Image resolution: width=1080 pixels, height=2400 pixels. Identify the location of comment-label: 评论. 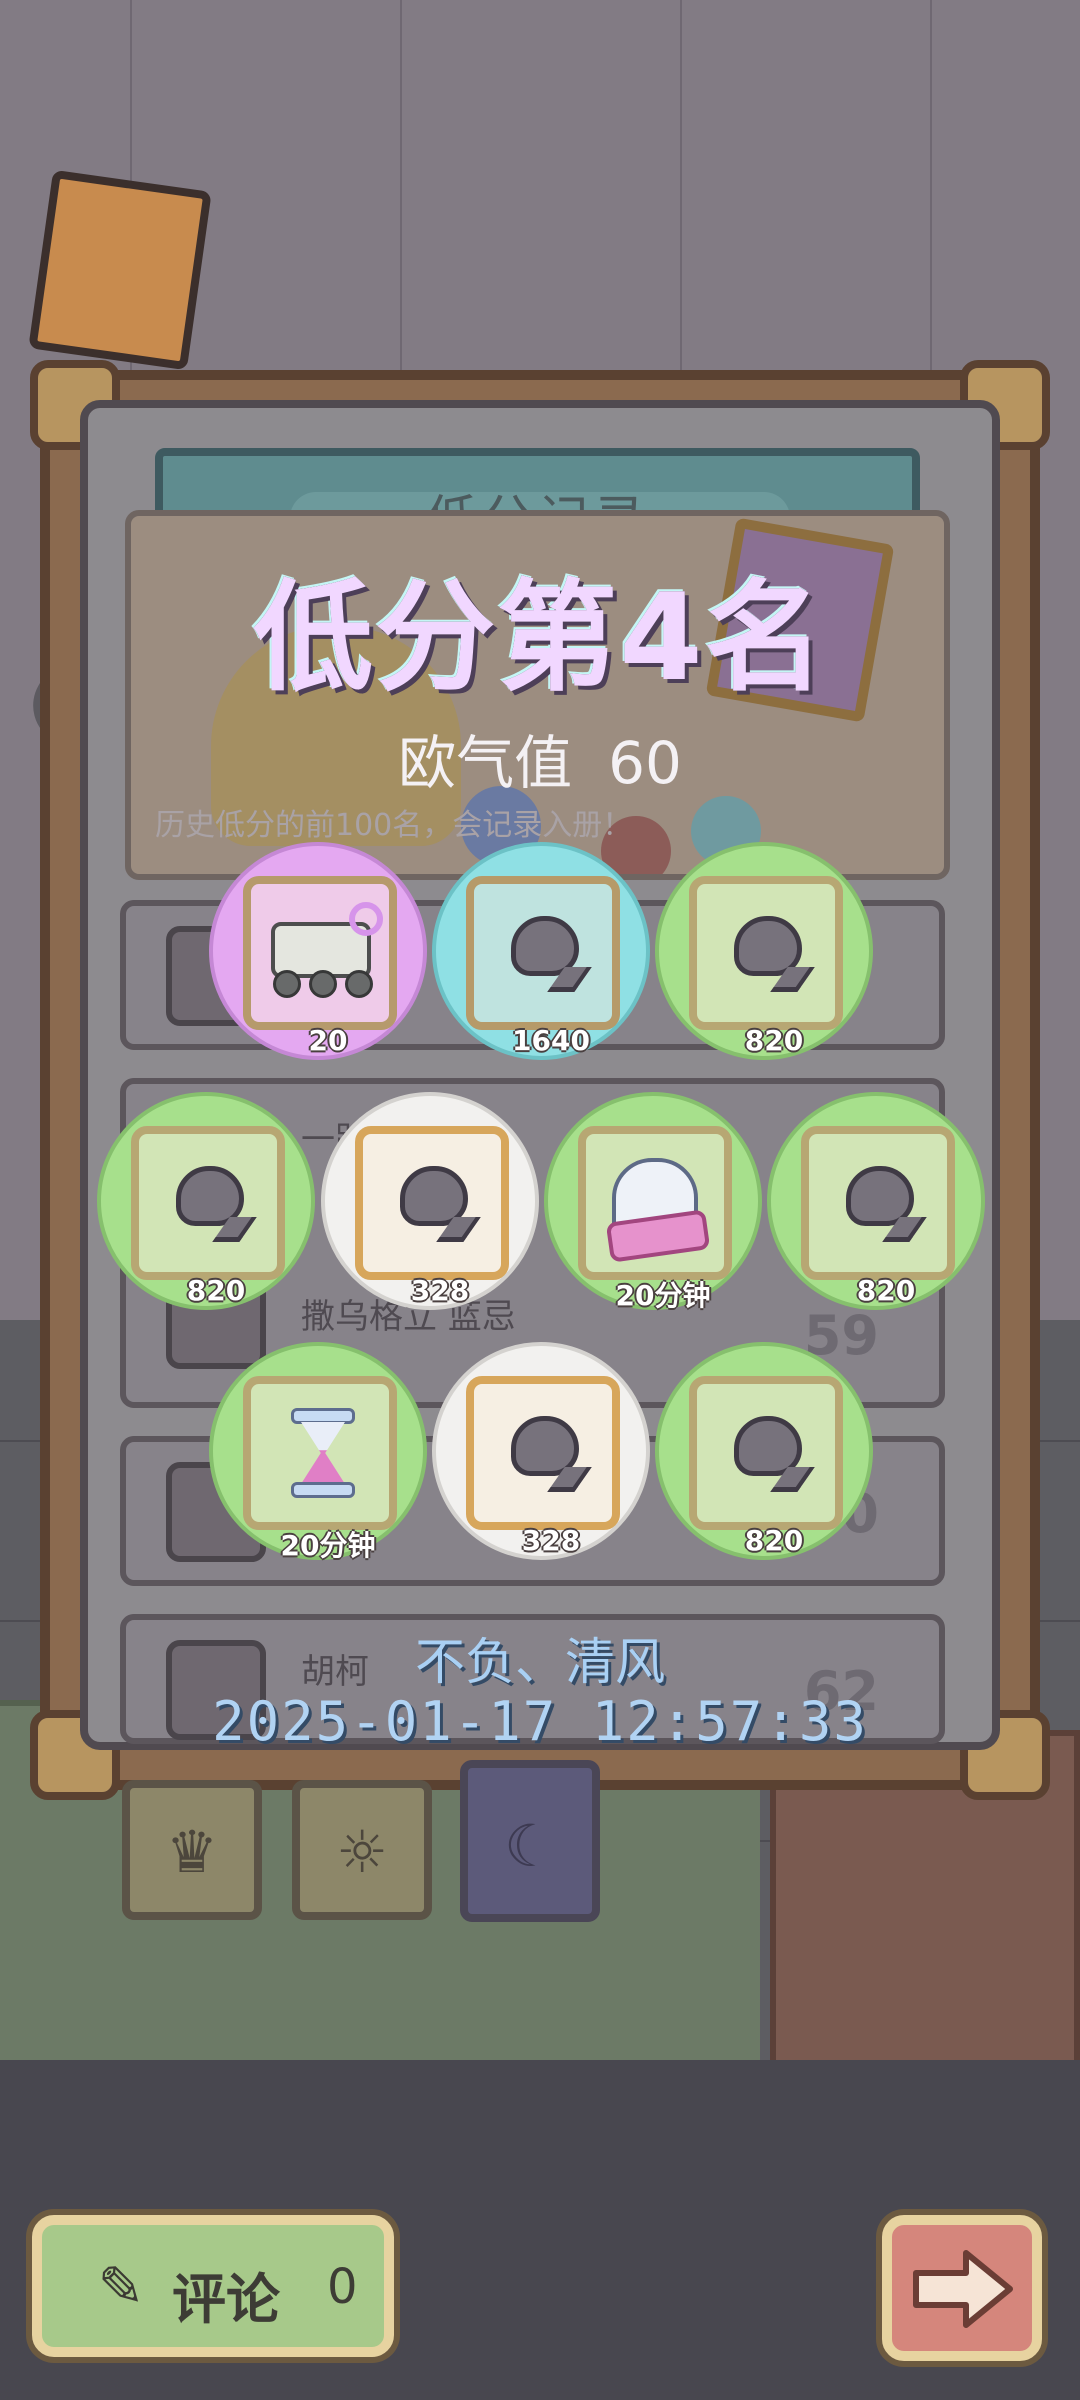
(226, 2299).